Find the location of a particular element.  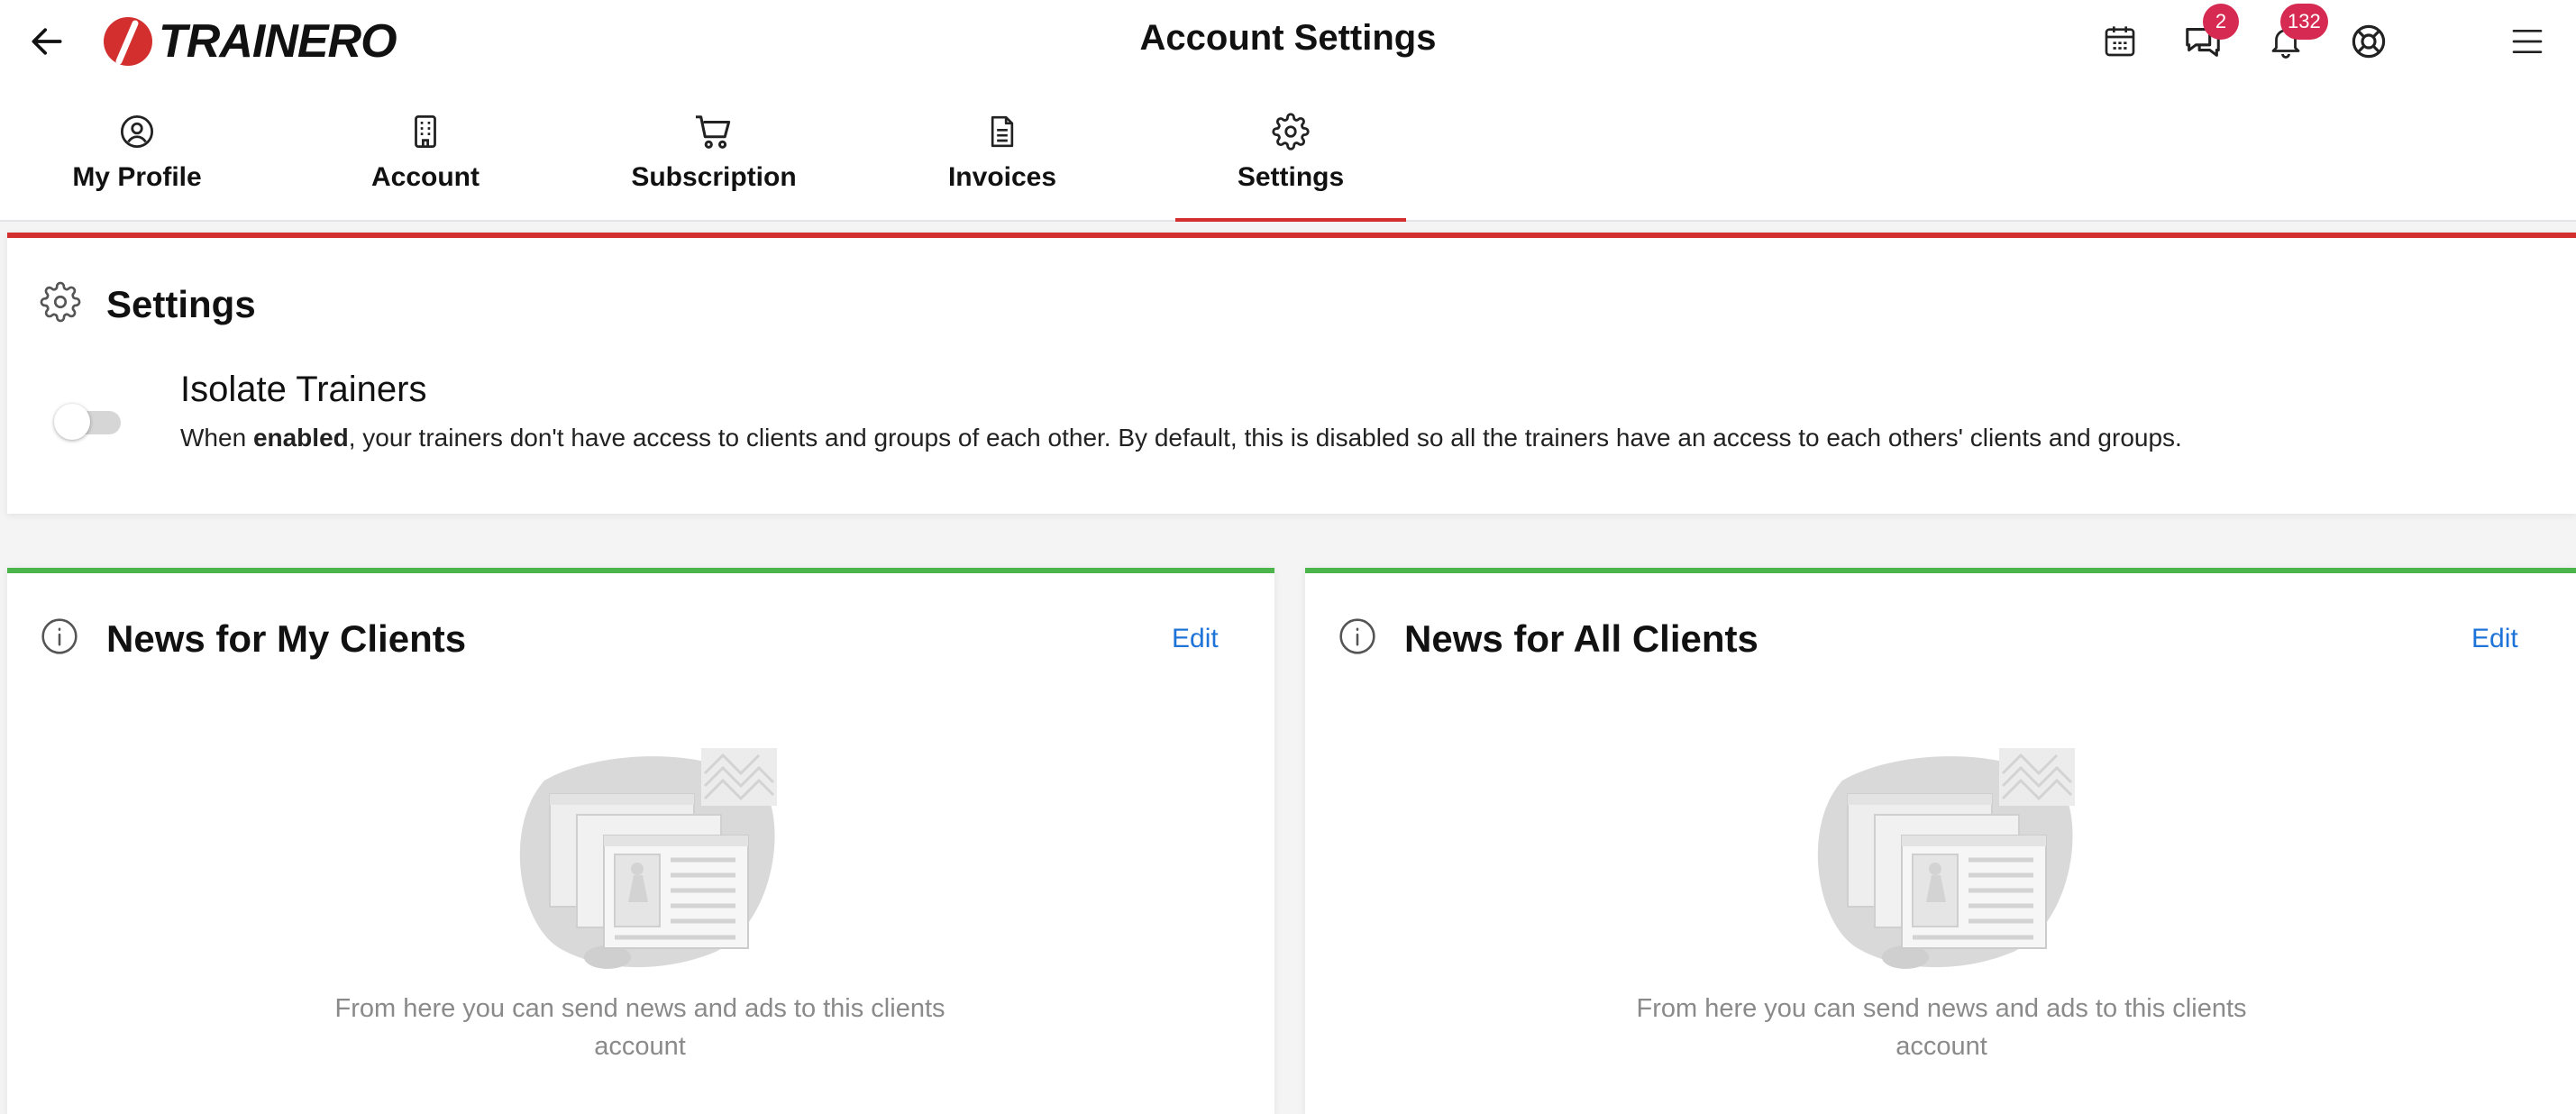

building-icon is located at coordinates (425, 131).